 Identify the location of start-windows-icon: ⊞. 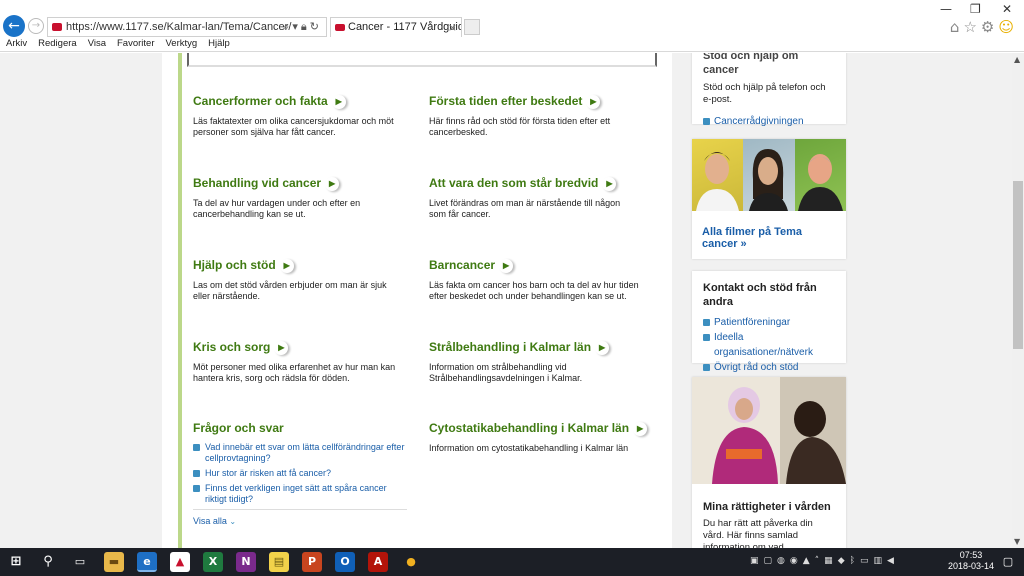
(16, 562).